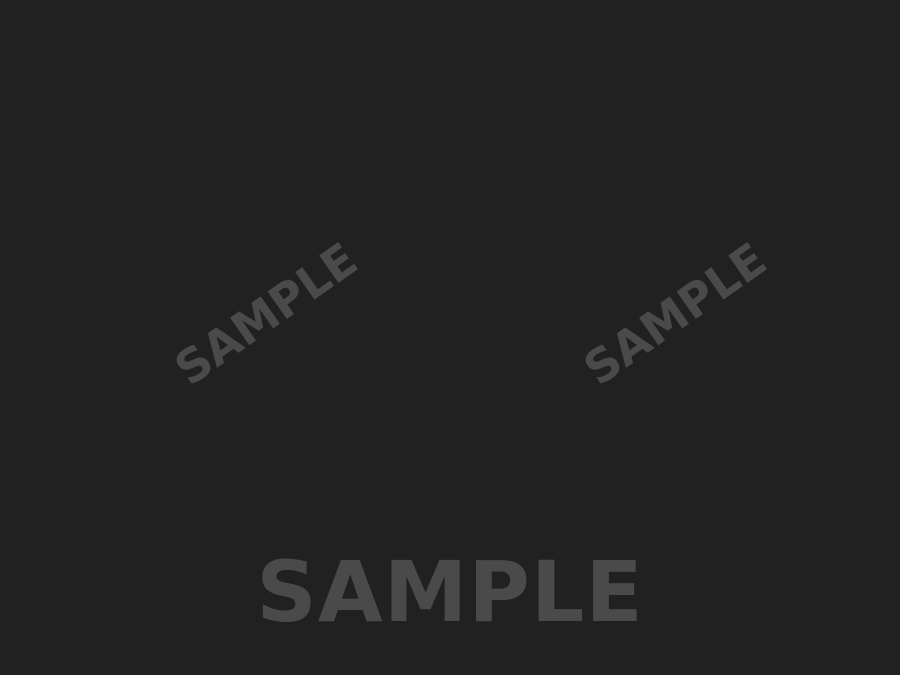 Image resolution: width=900 pixels, height=675 pixels. I want to click on watermark-bottom: SAMPLE, so click(450, 592).